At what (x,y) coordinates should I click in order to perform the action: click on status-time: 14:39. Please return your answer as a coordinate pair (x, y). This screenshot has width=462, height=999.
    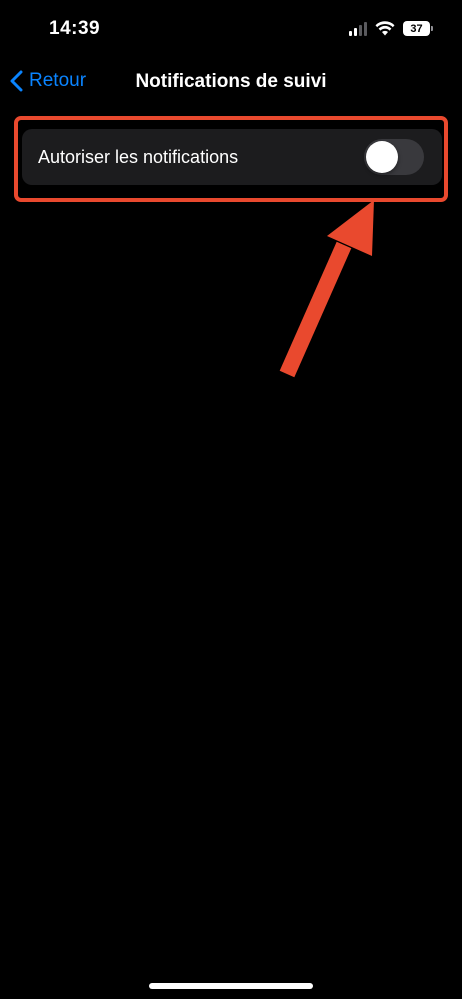
    Looking at the image, I should click on (75, 28).